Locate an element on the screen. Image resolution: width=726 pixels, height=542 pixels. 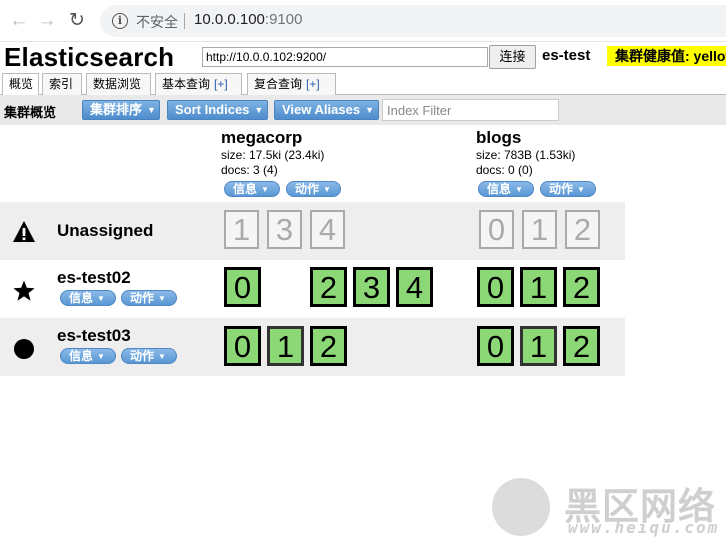
node-row-es-test03: es-test03 信息 ▼ 动作 ▼ 0 1 2 0 1 2 is located at coordinates (312, 347).